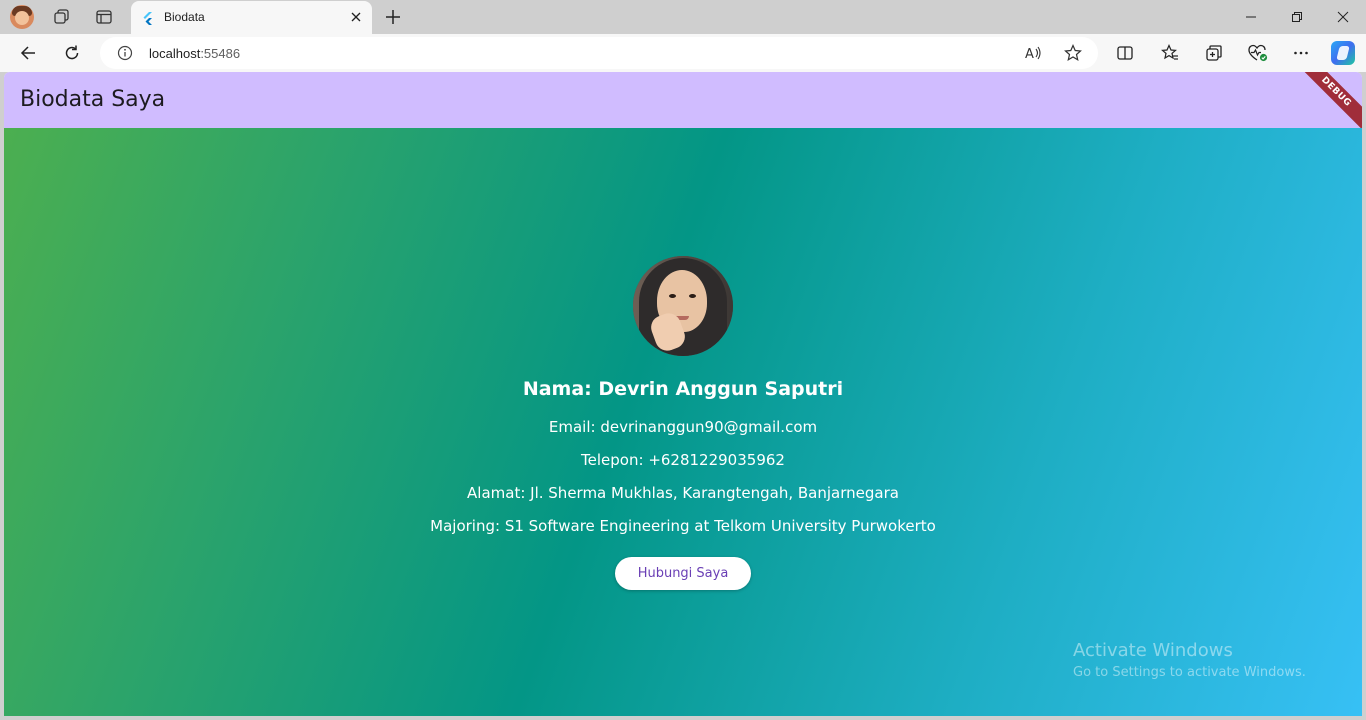 This screenshot has height=720, width=1366. What do you see at coordinates (683, 106) in the screenshot?
I see `app-bar: Biodata Saya DEBUG` at bounding box center [683, 106].